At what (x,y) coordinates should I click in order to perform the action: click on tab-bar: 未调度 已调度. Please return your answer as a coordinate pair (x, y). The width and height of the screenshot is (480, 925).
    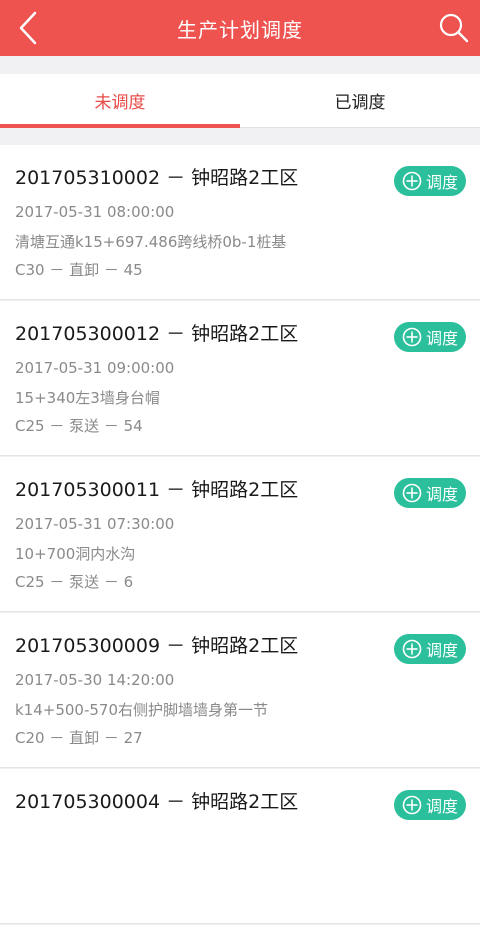
    Looking at the image, I should click on (240, 101).